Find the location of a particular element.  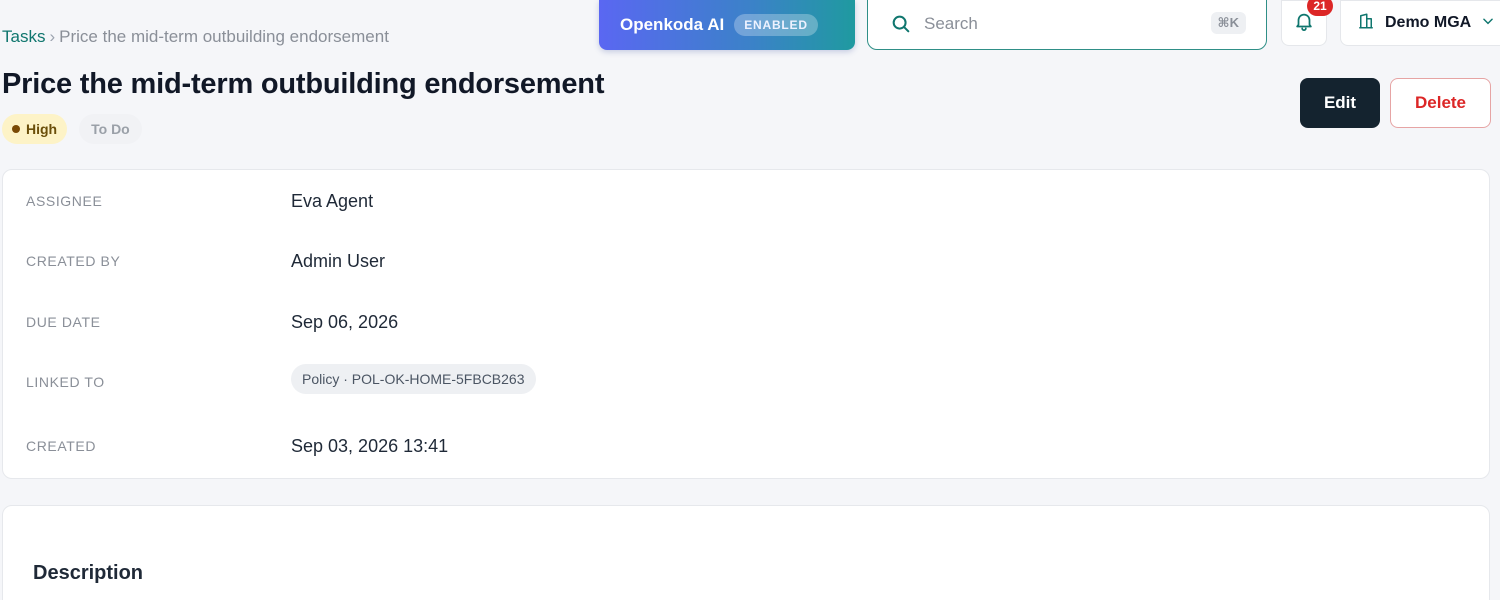

detail-row-linked-to: LINKED TO Policy · POL-OK-HOME-5FBCB263 is located at coordinates (746, 389).